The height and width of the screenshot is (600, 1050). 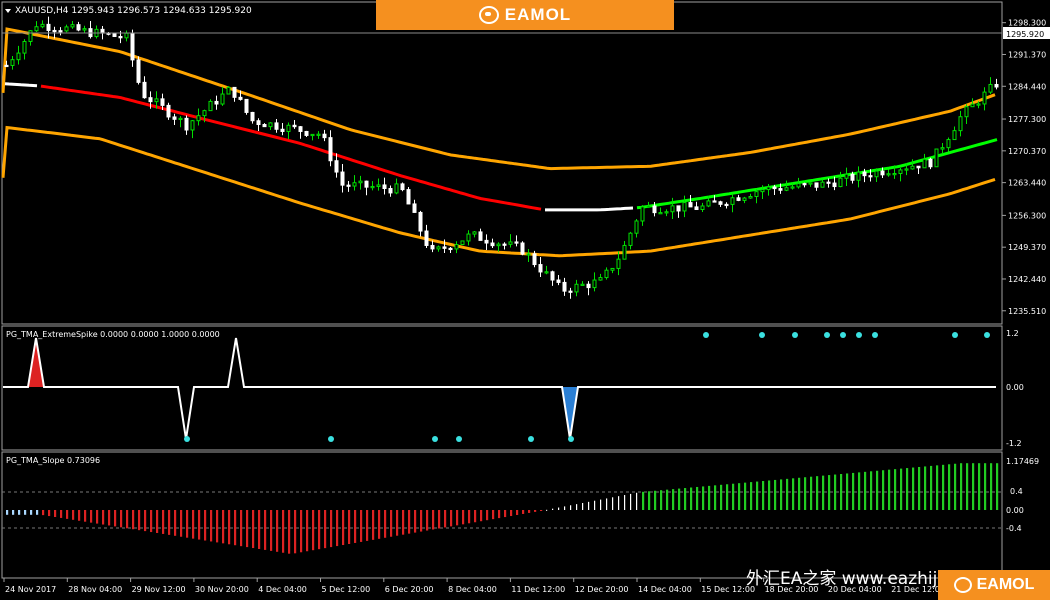 I want to click on price-tick-label: 1235.510, so click(x=1027, y=311).